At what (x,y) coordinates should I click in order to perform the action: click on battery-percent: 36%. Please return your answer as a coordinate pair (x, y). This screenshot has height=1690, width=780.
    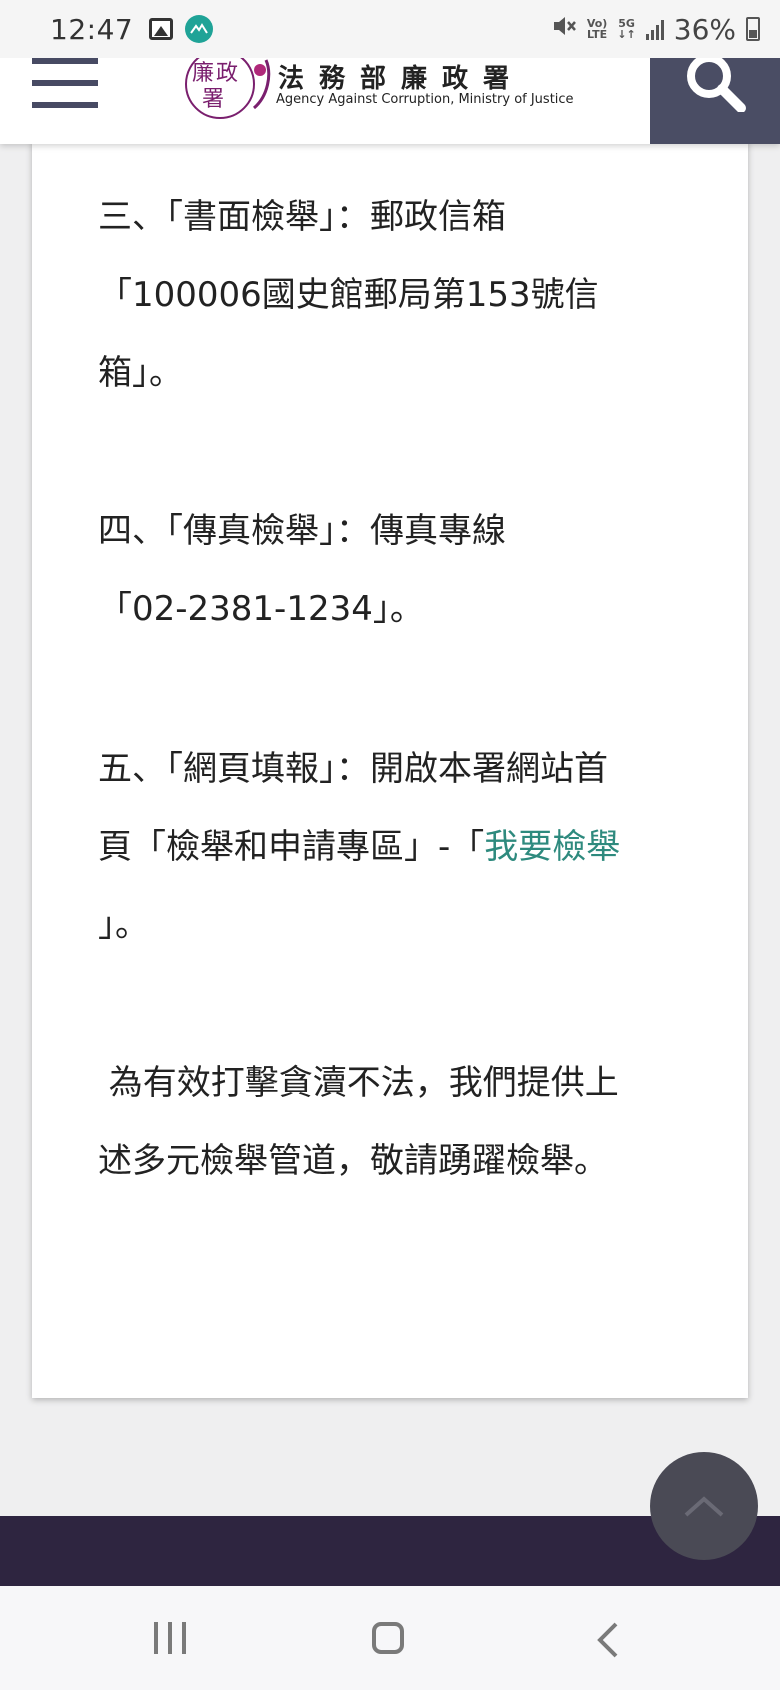
    Looking at the image, I should click on (704, 29).